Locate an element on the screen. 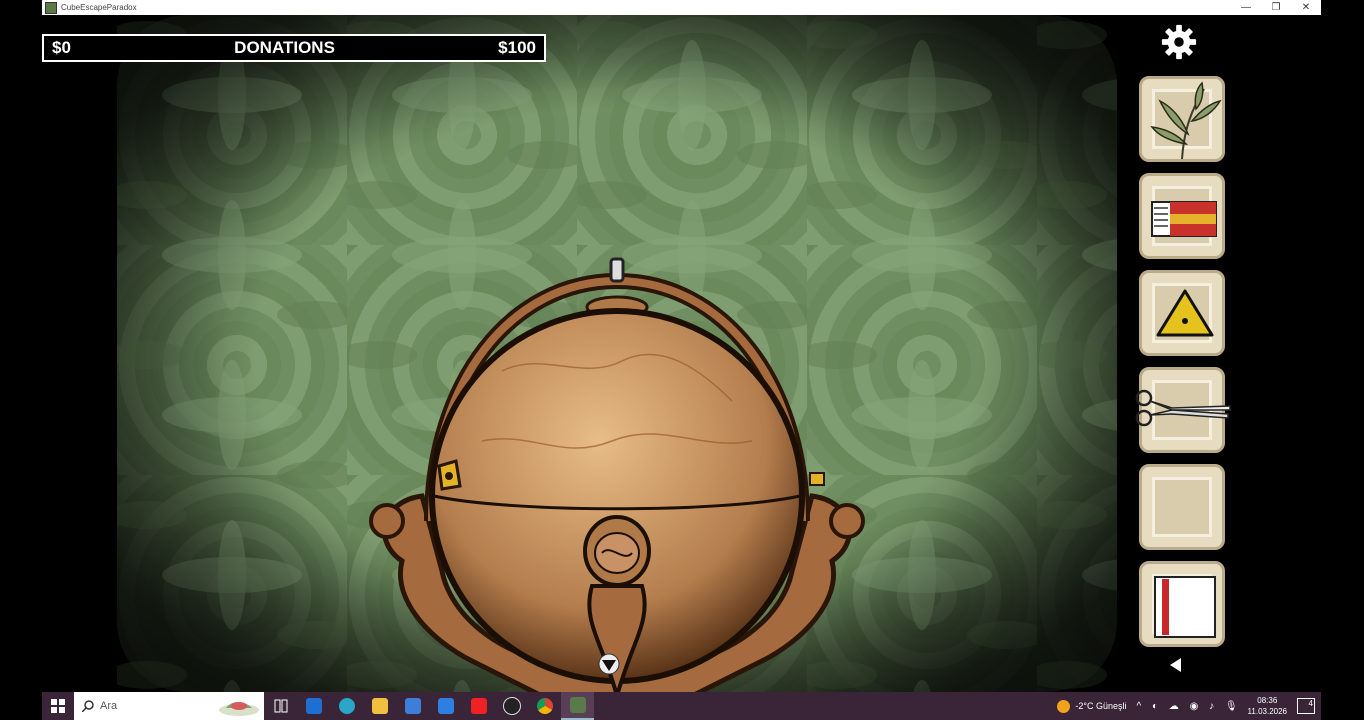 This screenshot has height=720, width=1364. folder-icon is located at coordinates (379, 706).